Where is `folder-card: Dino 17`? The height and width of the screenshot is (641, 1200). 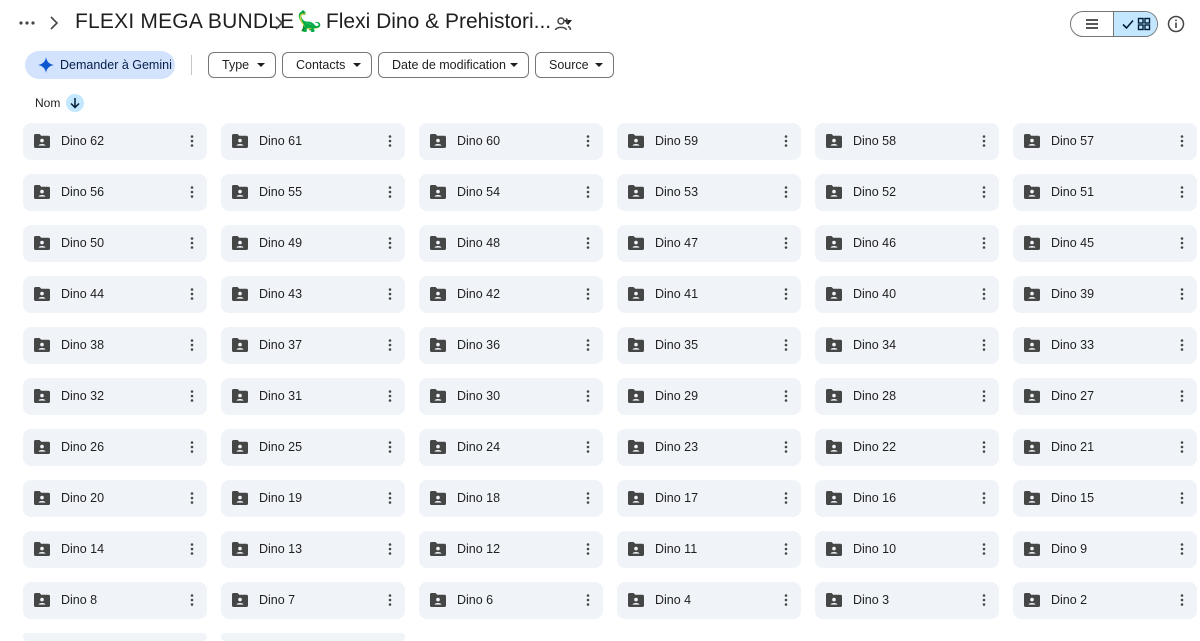
folder-card: Dino 17 is located at coordinates (709, 498).